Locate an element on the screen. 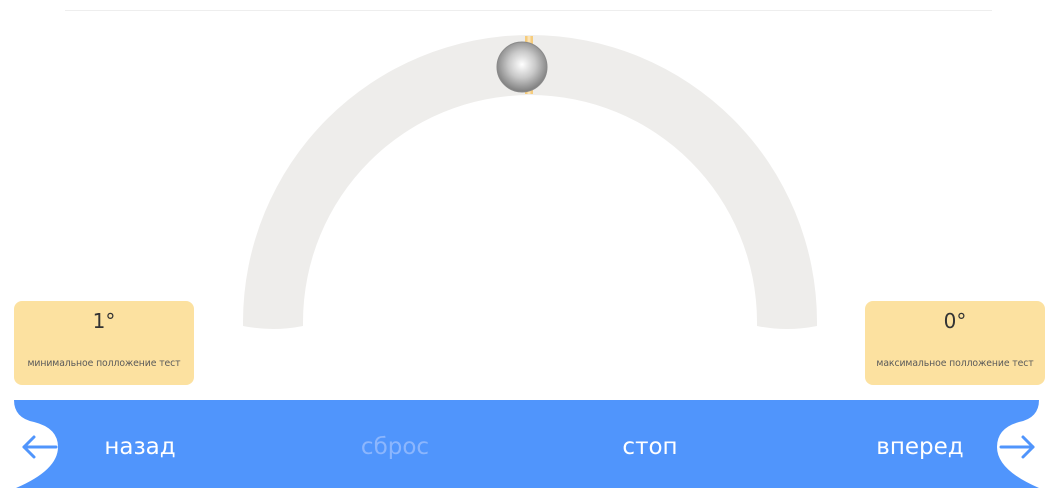 Image resolution: width=1053 pixels, height=488 pixels. arrow-left-icon is located at coordinates (40, 447).